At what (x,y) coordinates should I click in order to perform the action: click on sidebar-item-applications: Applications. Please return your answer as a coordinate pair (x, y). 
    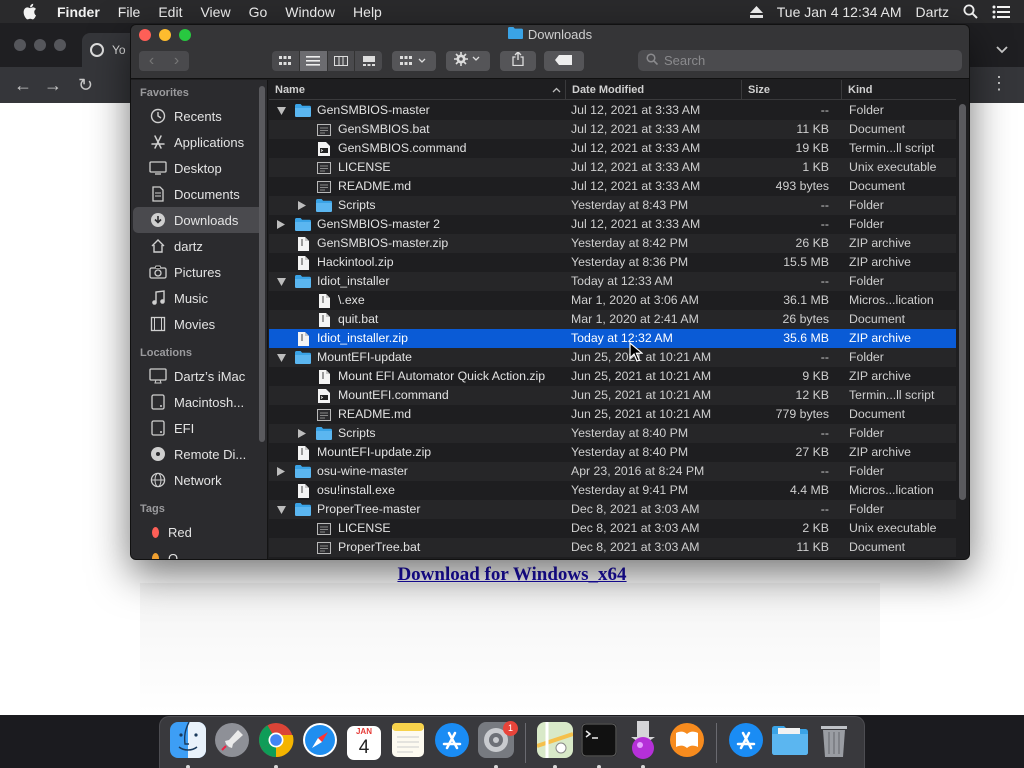
    Looking at the image, I should click on (199, 142).